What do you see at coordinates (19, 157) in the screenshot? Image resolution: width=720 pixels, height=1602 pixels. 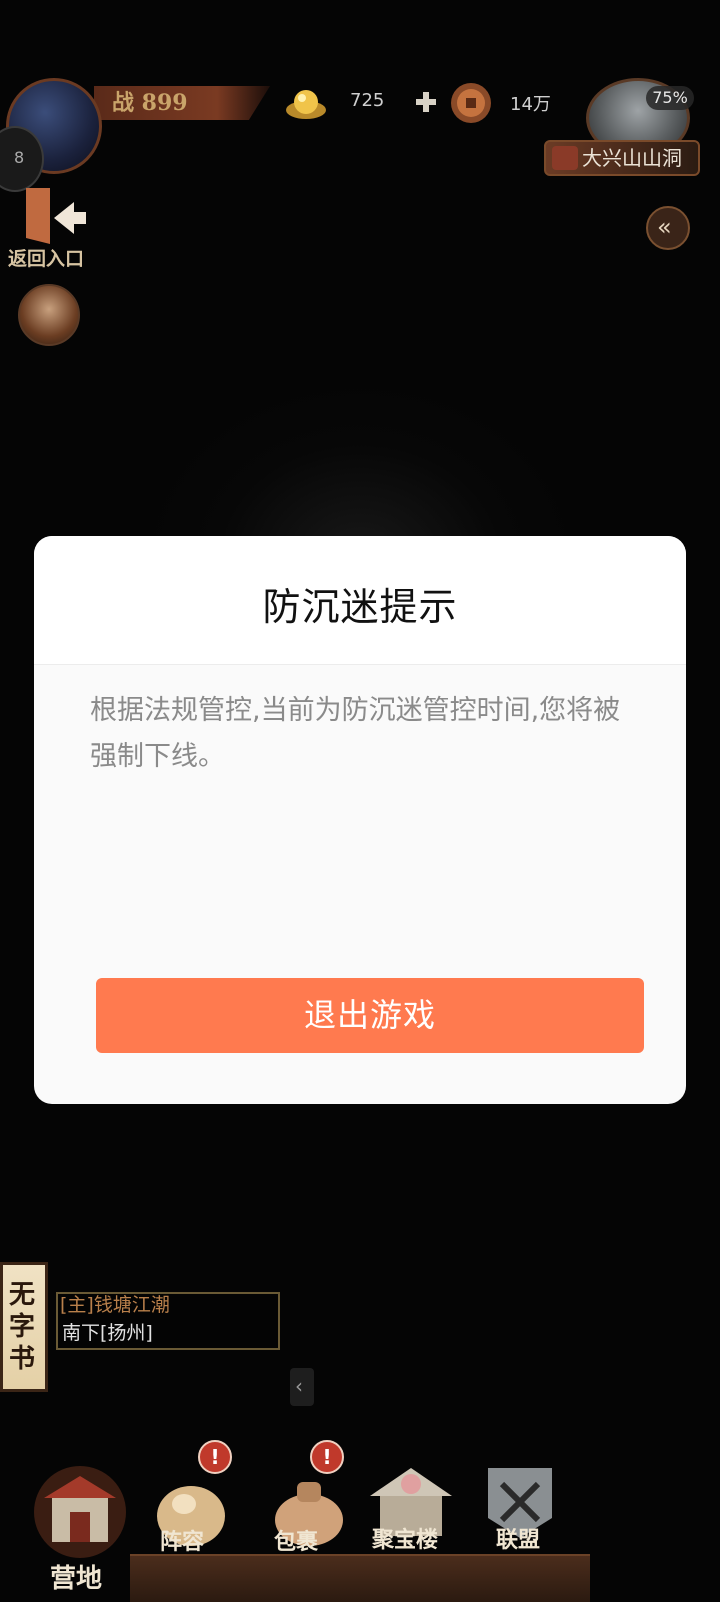 I see `side-menu-count: 8` at bounding box center [19, 157].